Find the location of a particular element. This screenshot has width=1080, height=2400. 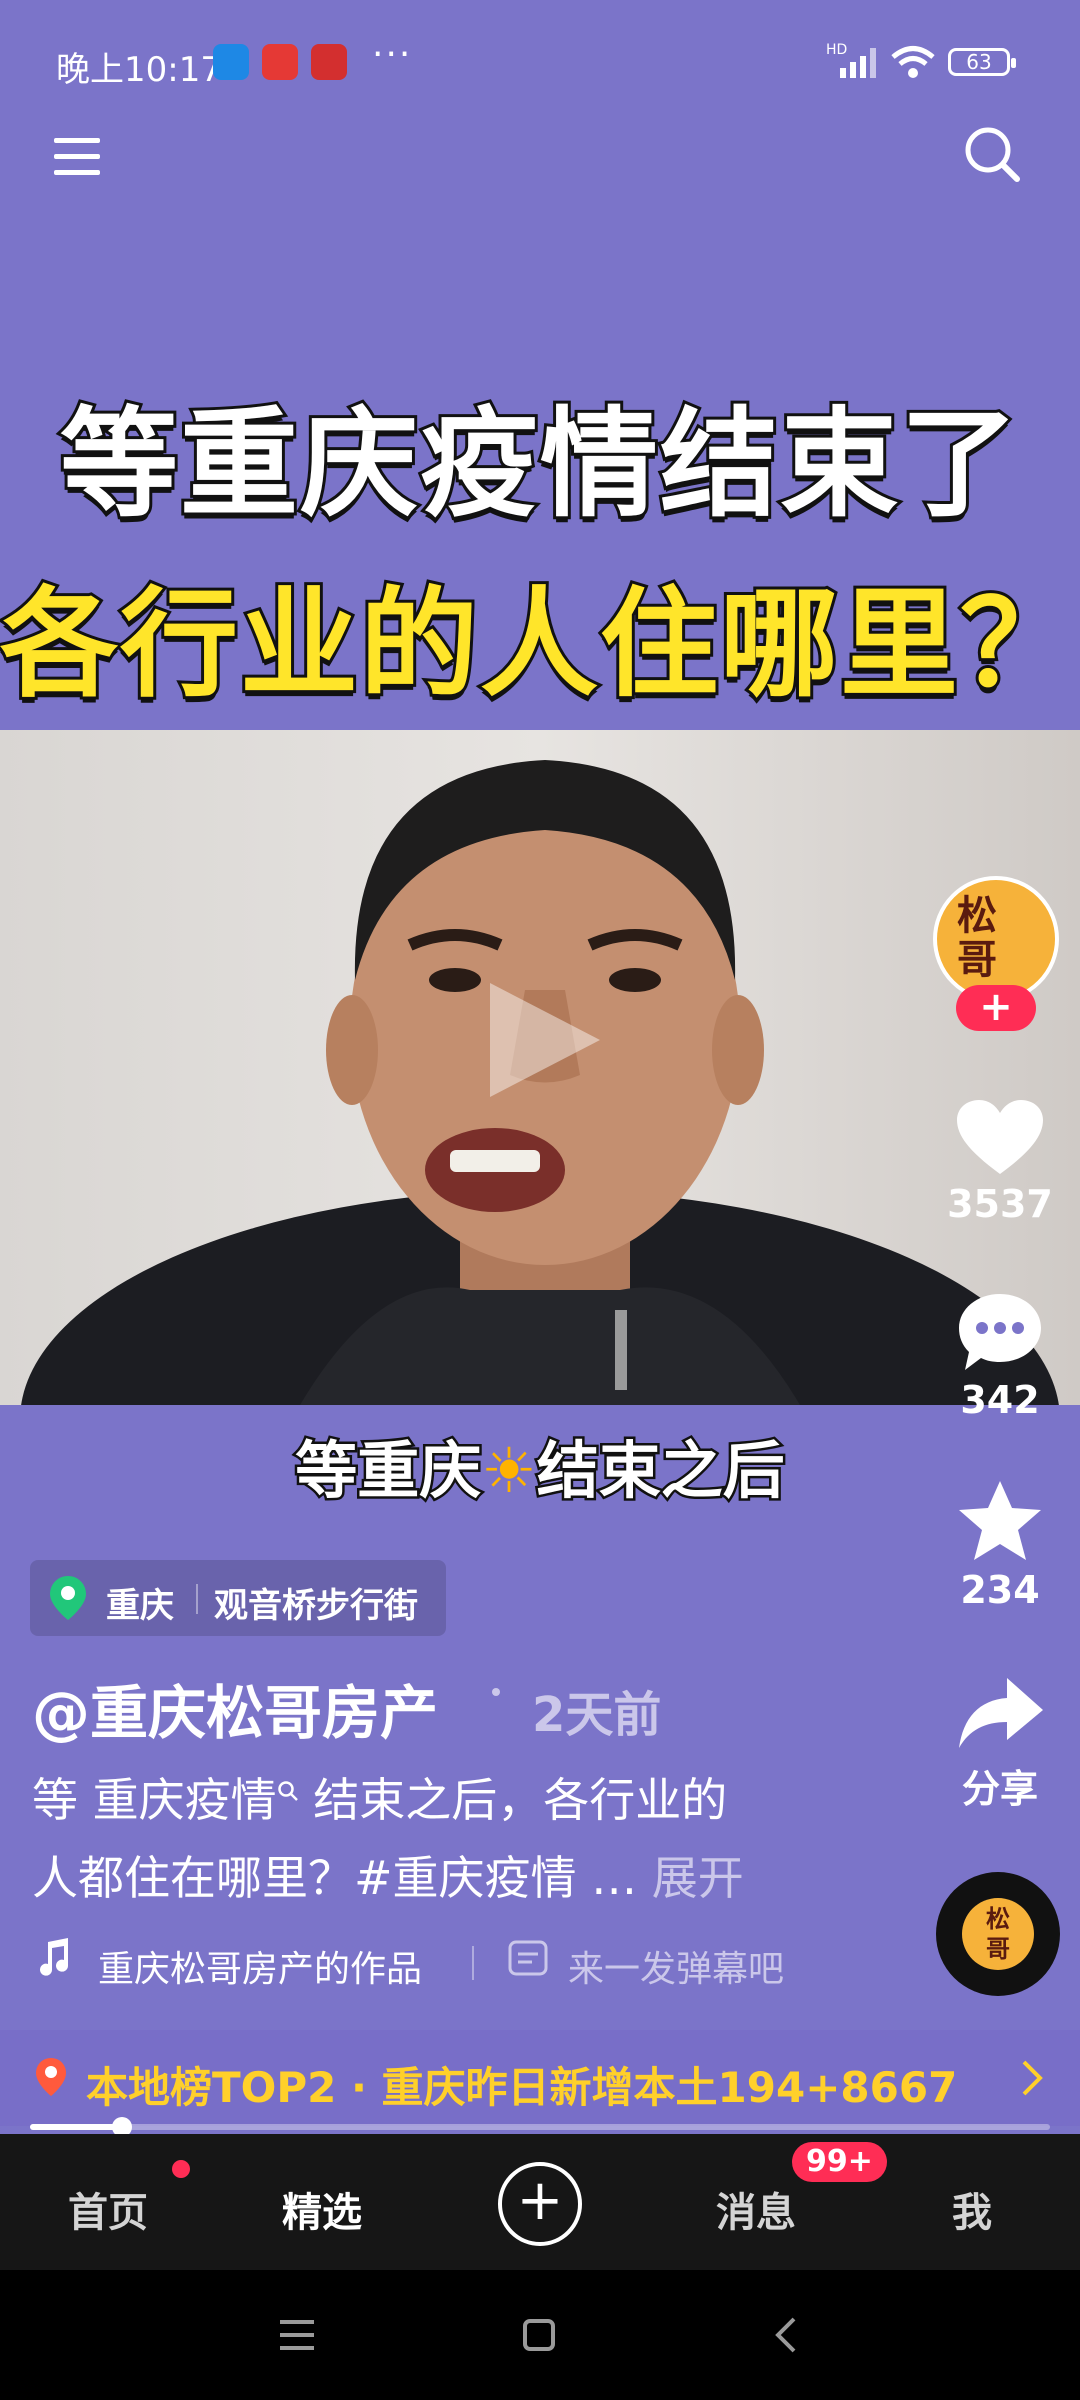

music-note-icon is located at coordinates (54, 1957).